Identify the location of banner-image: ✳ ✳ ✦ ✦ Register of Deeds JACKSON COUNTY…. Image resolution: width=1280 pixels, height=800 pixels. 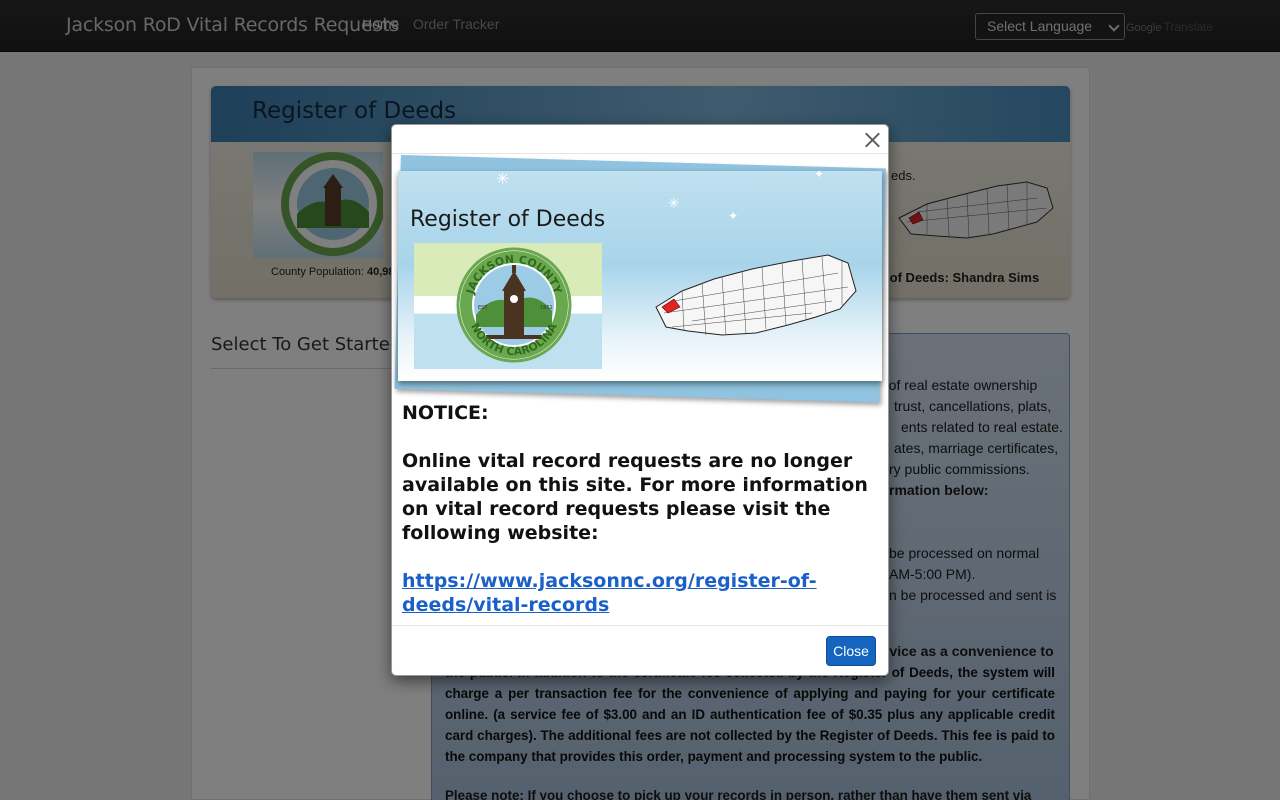
(640, 276).